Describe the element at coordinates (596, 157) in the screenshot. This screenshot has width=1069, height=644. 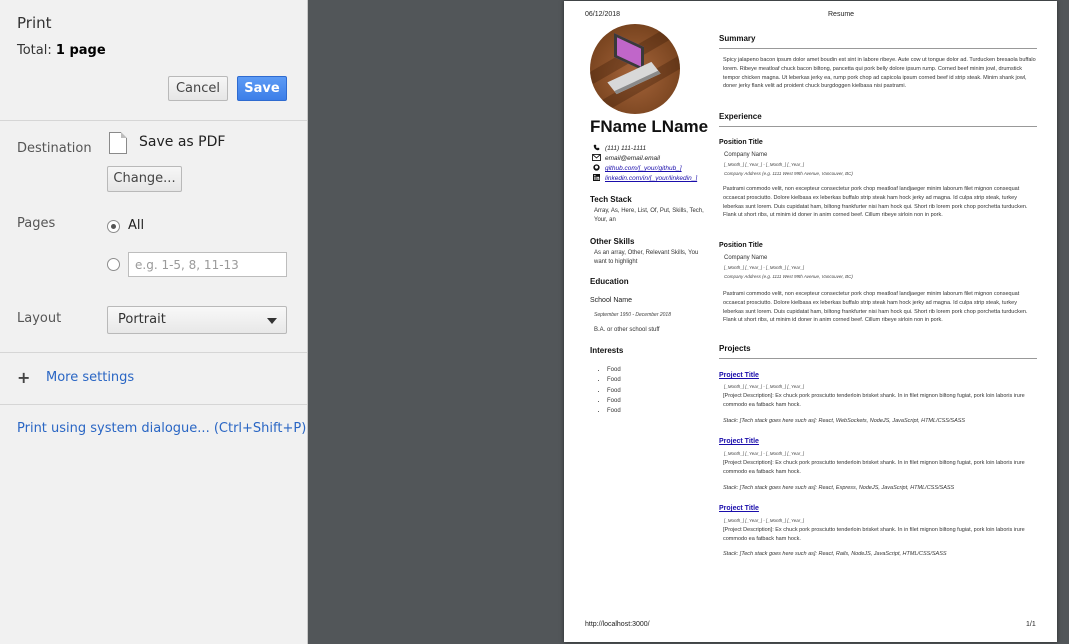
I see `envelope-icon` at that location.